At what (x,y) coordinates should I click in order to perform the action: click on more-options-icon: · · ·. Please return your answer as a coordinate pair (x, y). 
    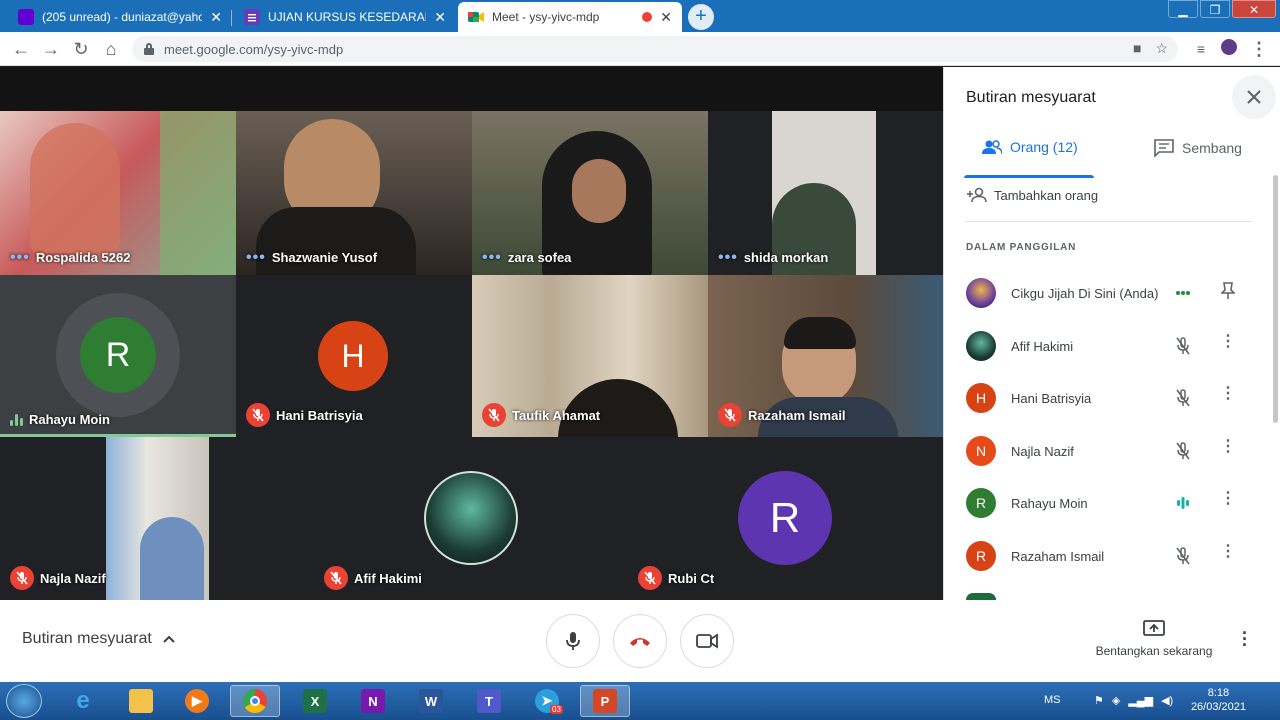
    Looking at the image, I should click on (1245, 639).